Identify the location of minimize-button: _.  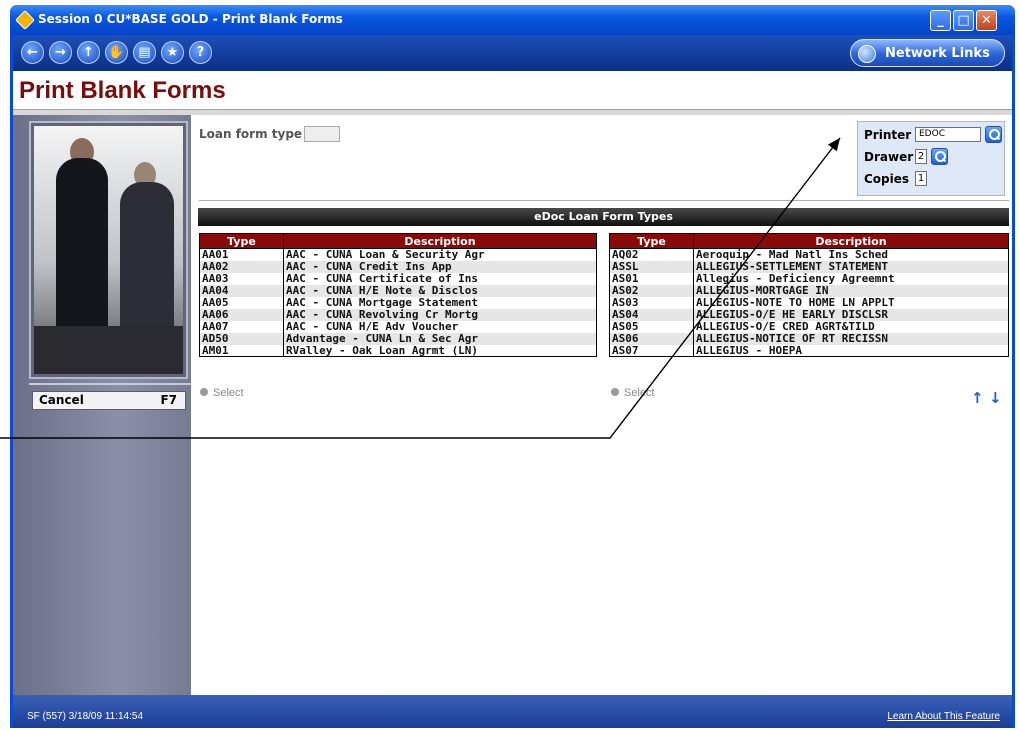
(940, 20).